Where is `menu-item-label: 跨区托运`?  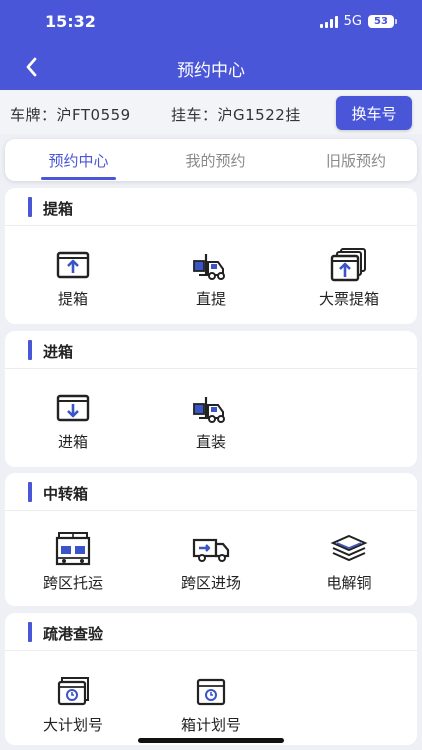 menu-item-label: 跨区托运 is located at coordinates (72, 583).